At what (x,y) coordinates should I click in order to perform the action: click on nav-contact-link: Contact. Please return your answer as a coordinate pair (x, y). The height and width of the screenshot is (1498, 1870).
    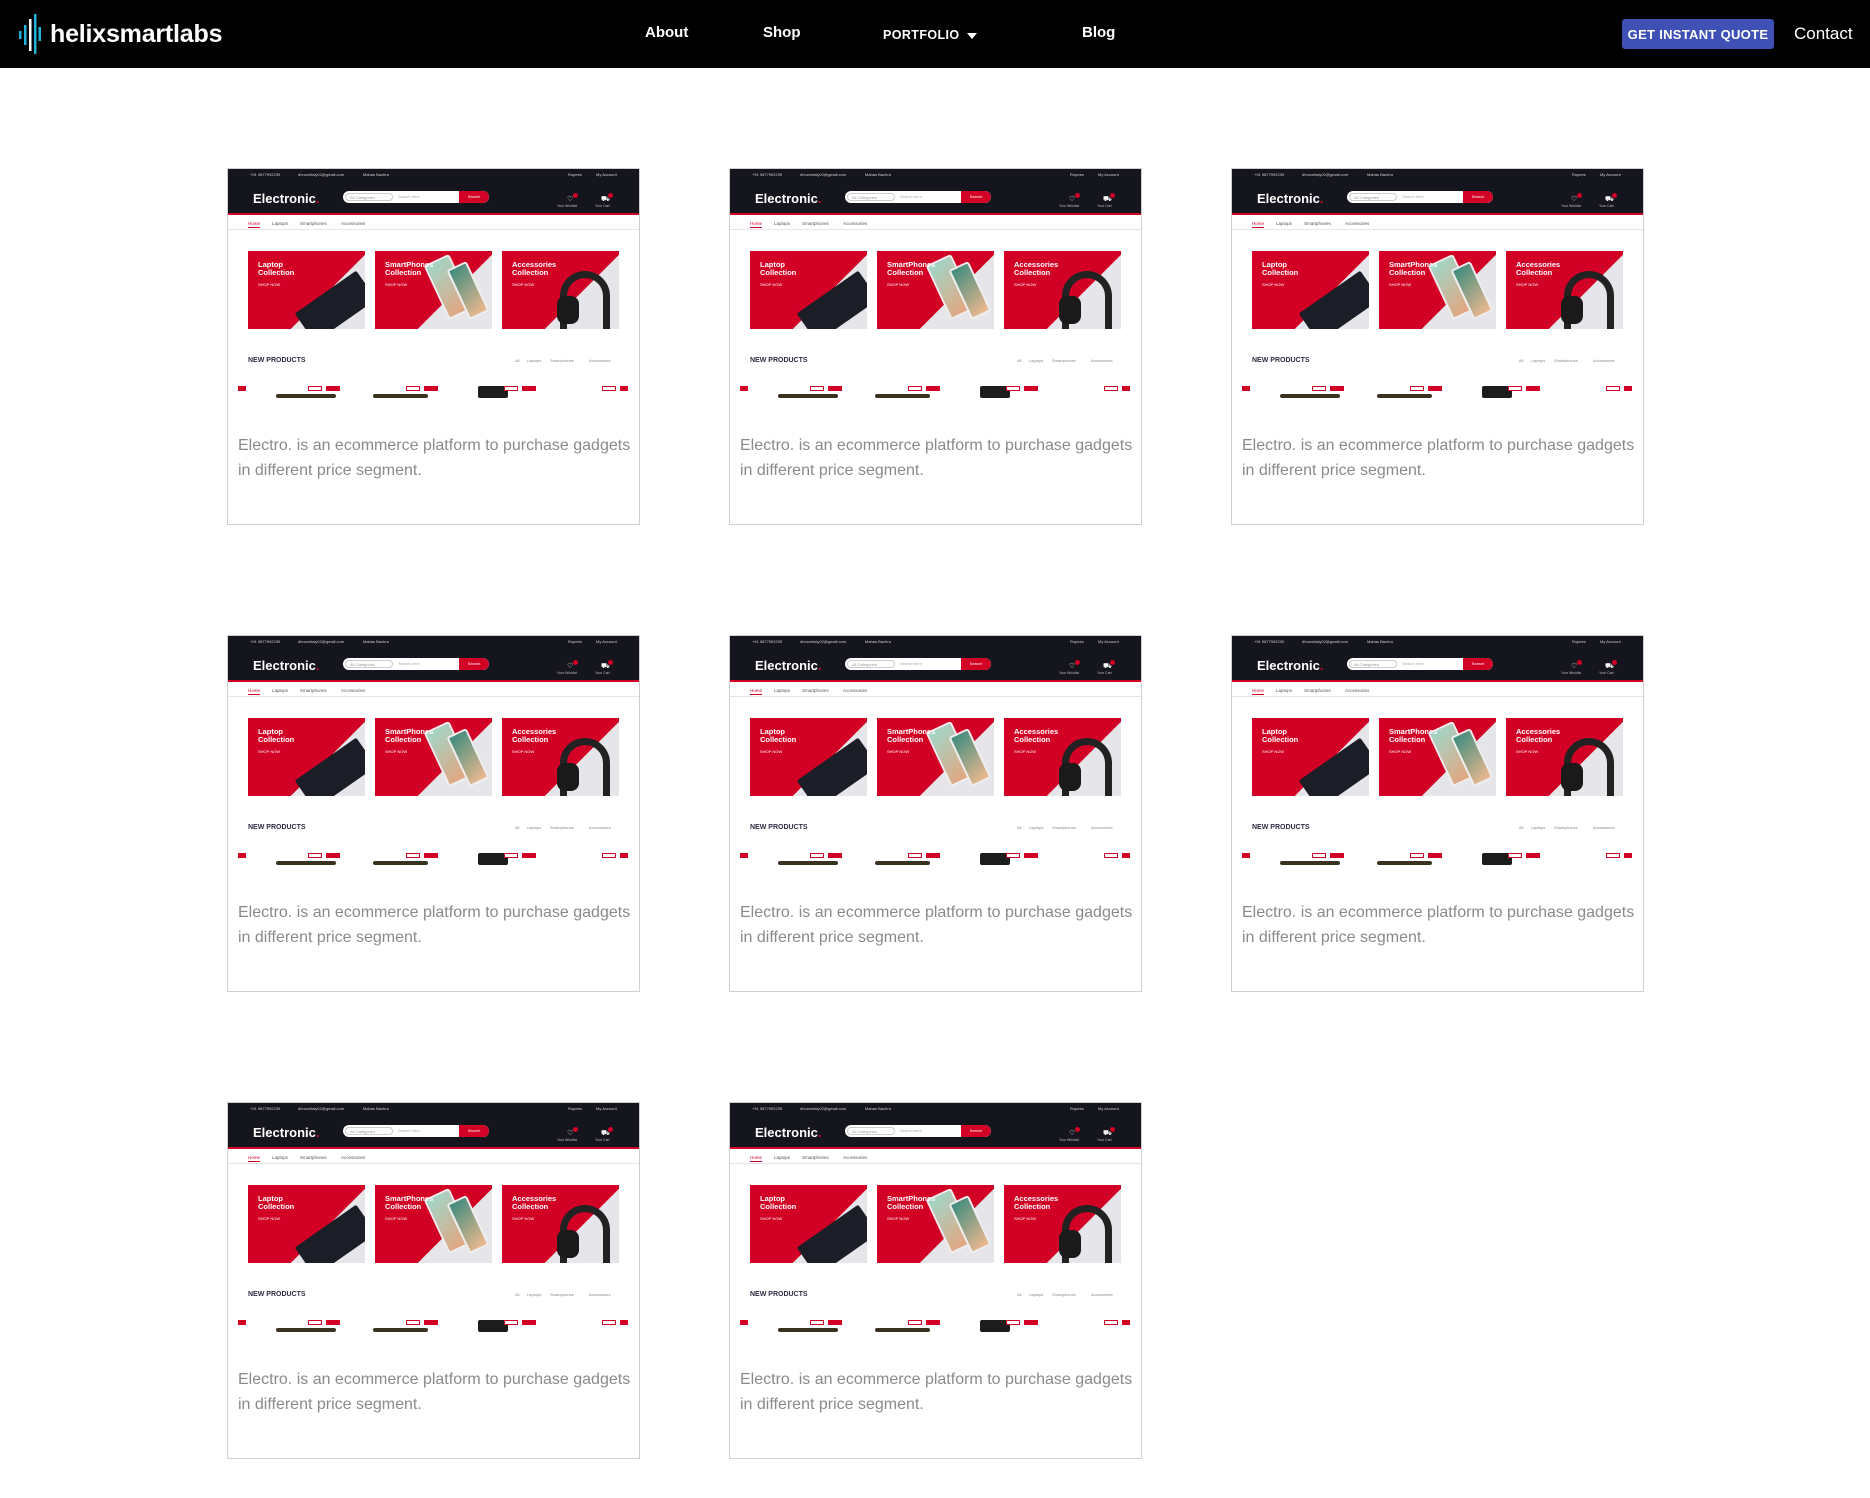
    Looking at the image, I should click on (1823, 34).